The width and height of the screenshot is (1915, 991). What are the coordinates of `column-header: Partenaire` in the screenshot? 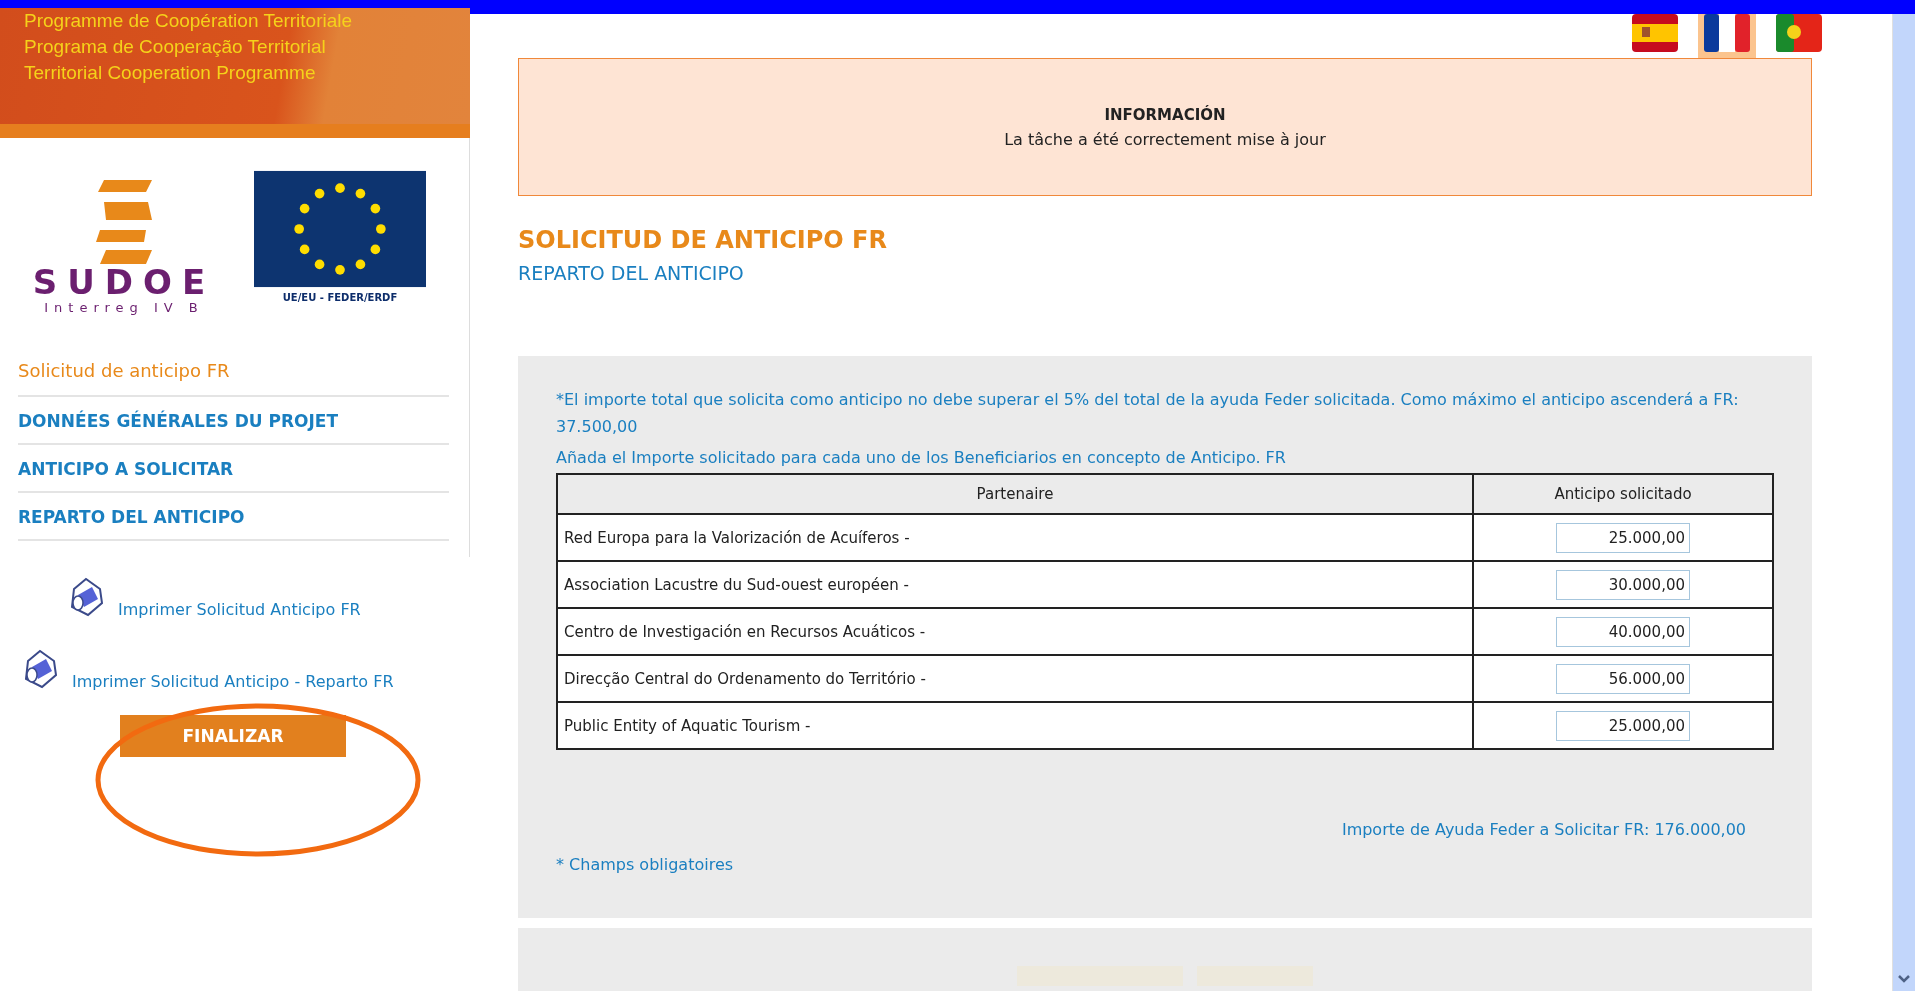 It's located at (1015, 494).